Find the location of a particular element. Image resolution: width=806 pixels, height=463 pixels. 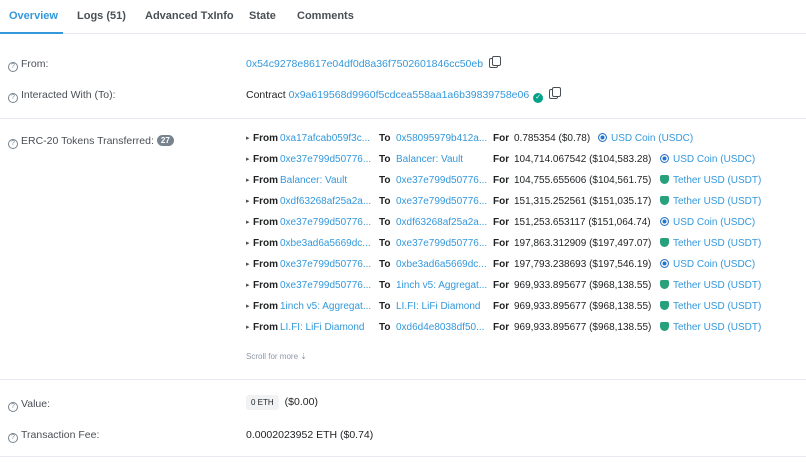

transfer-amount: 104,755.655606 ($104,561.75) is located at coordinates (583, 180).